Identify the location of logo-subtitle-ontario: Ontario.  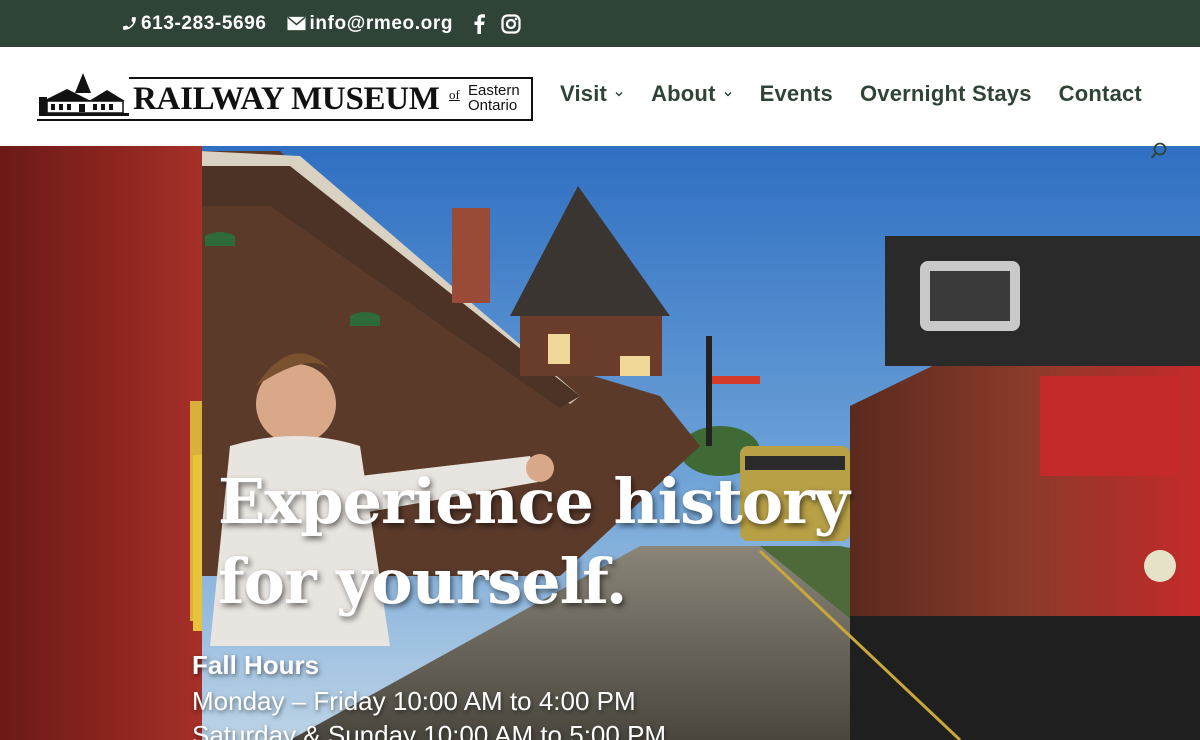
(493, 105).